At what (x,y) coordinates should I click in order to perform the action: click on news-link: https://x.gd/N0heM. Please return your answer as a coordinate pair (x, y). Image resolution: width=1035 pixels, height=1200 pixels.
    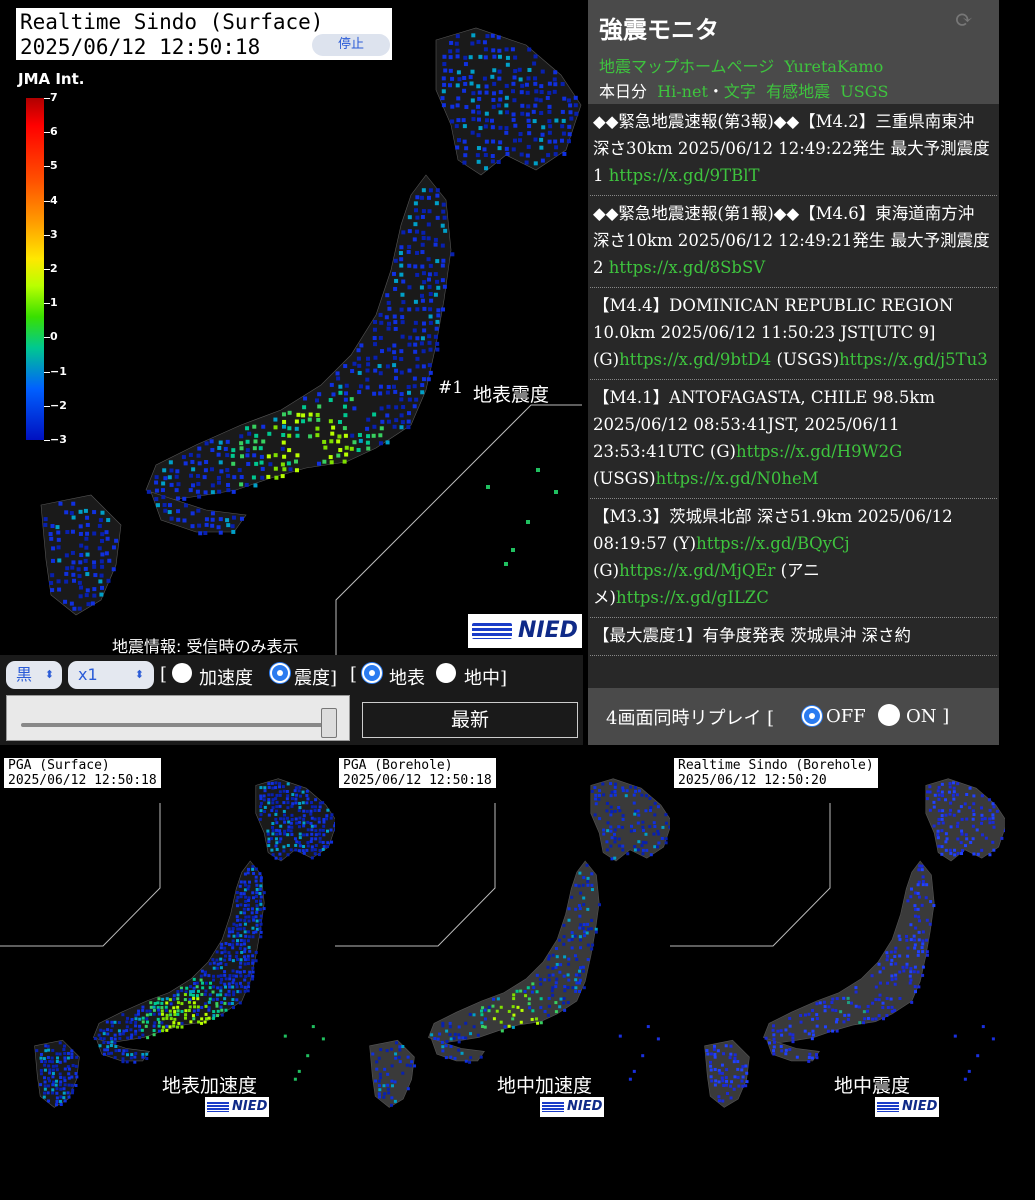
    Looking at the image, I should click on (737, 478).